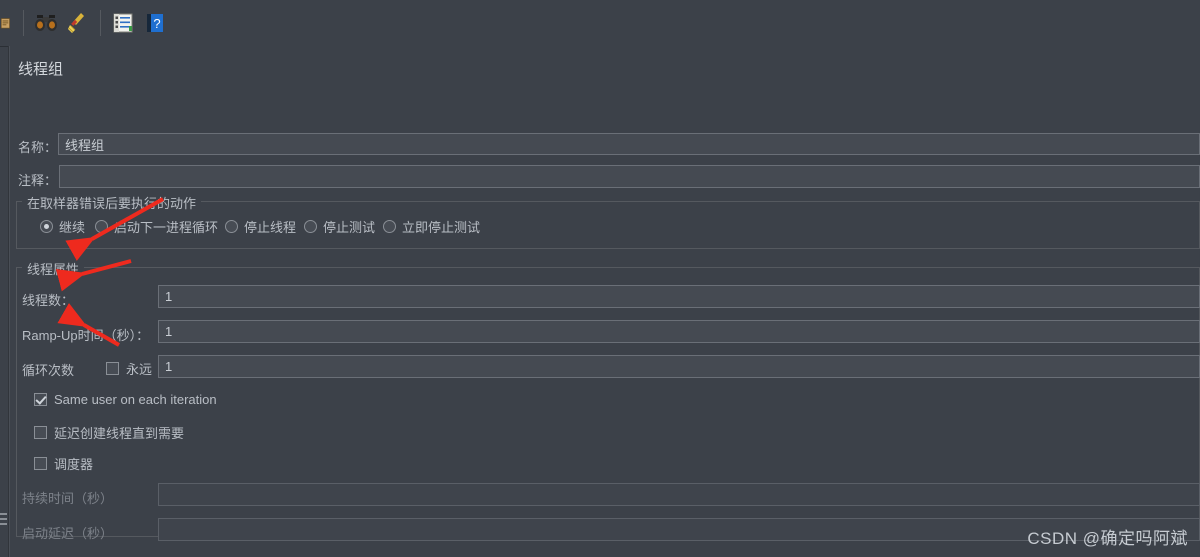  Describe the element at coordinates (68, 533) in the screenshot. I see `startup-delay-label: 启动延迟（秒）` at that location.